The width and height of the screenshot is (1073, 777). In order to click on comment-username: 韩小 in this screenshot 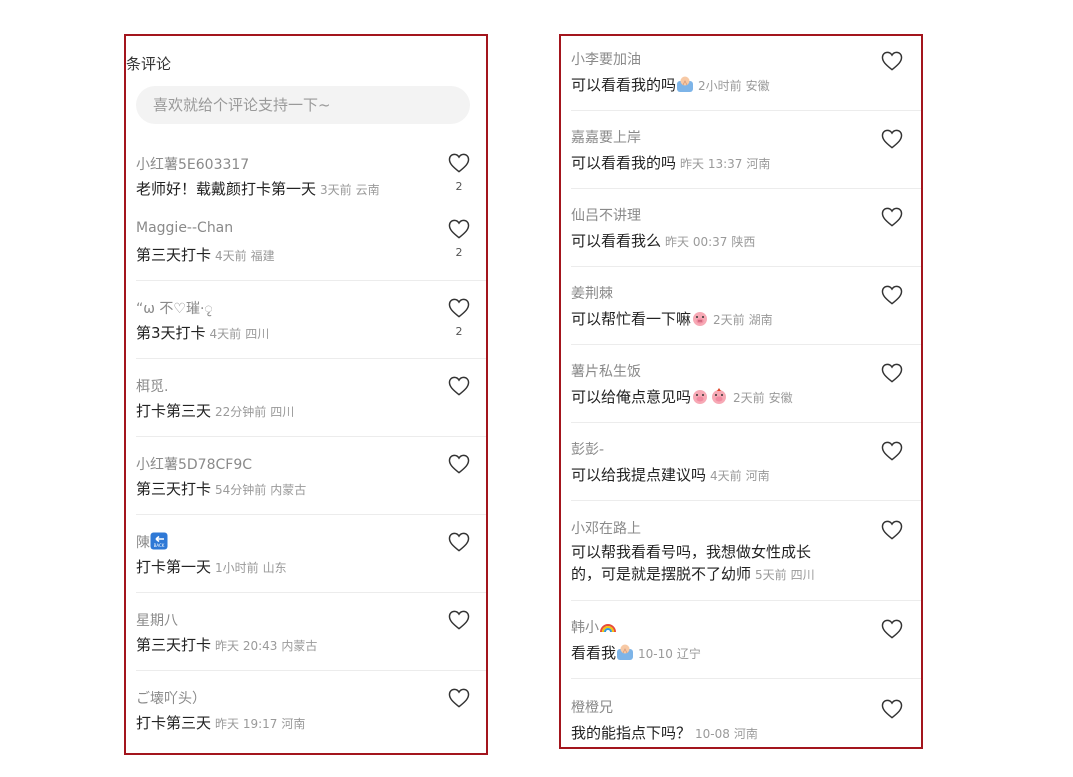, I will do `click(594, 627)`.